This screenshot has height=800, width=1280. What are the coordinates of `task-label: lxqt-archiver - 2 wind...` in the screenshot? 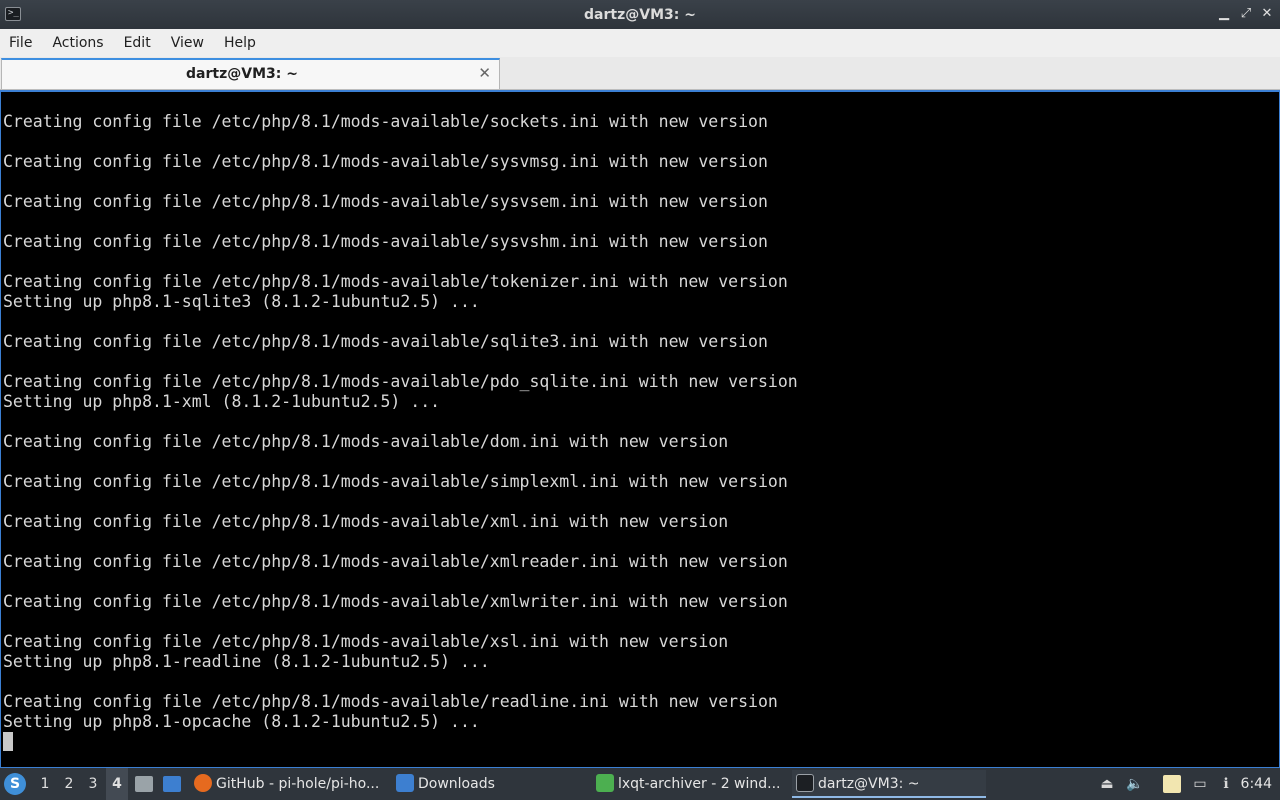 It's located at (699, 784).